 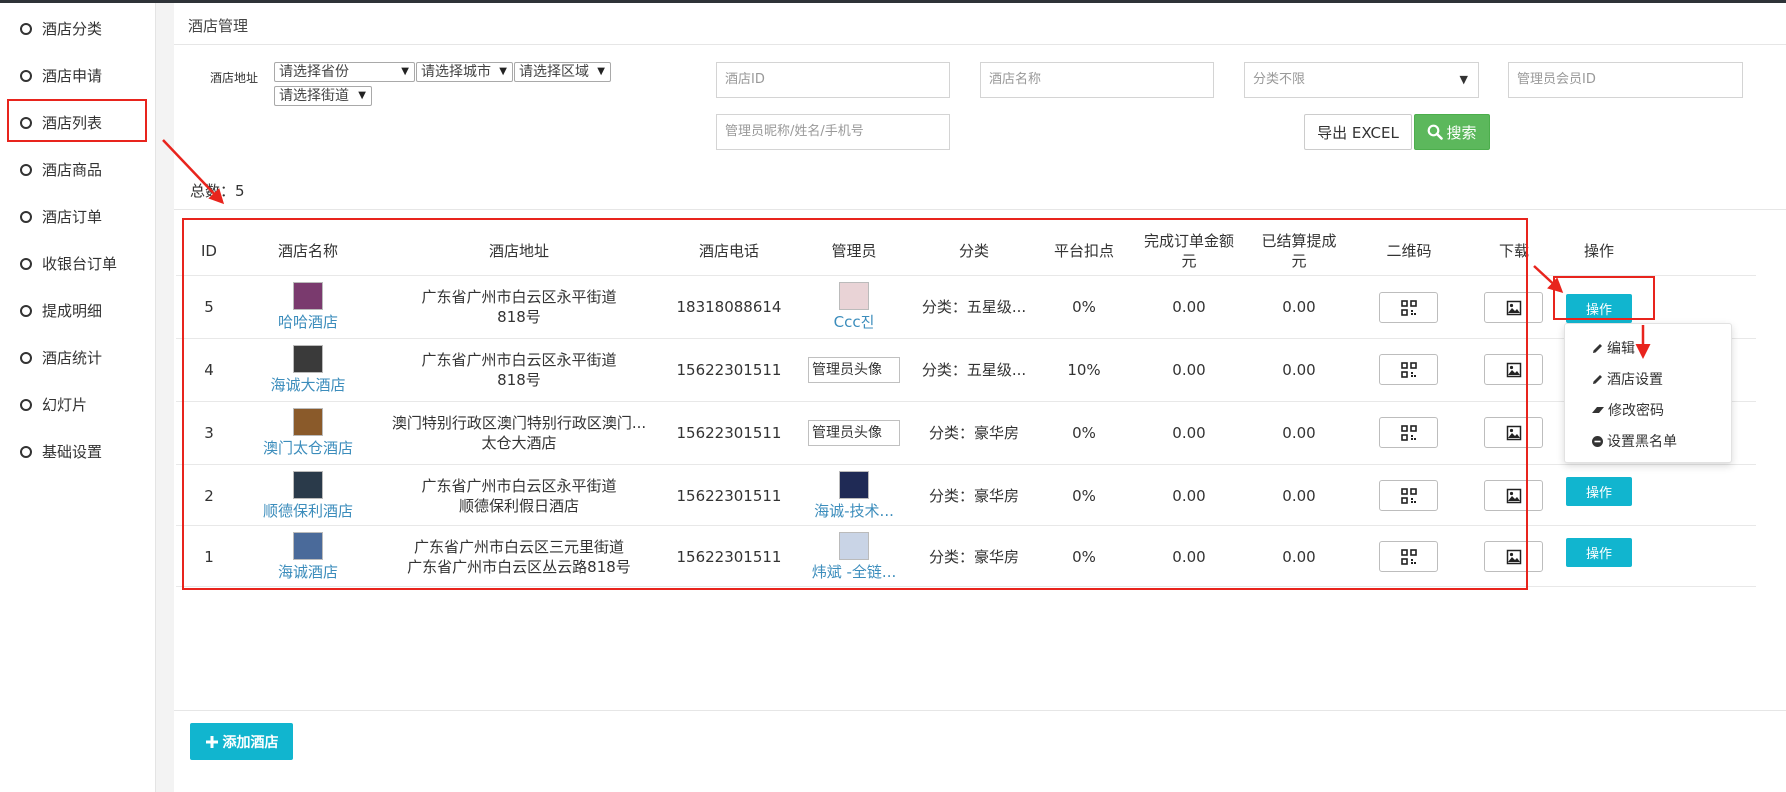 What do you see at coordinates (78, 357) in the screenshot?
I see `sidebar-item-hotel-stats: 酒店统计` at bounding box center [78, 357].